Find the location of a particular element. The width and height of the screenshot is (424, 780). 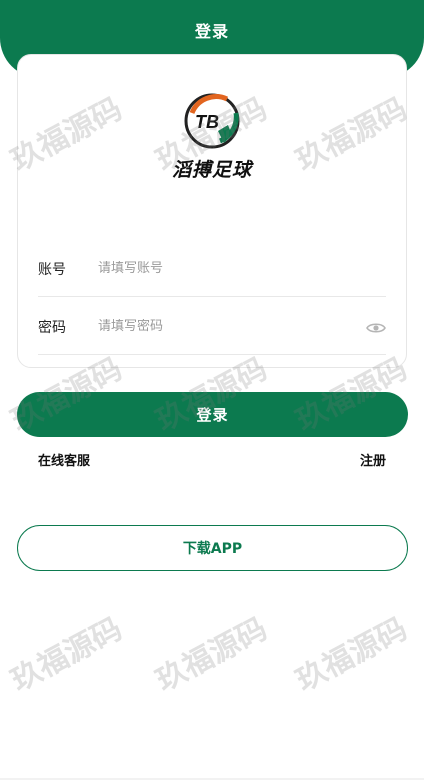

login-button: 登录 is located at coordinates (212, 414).